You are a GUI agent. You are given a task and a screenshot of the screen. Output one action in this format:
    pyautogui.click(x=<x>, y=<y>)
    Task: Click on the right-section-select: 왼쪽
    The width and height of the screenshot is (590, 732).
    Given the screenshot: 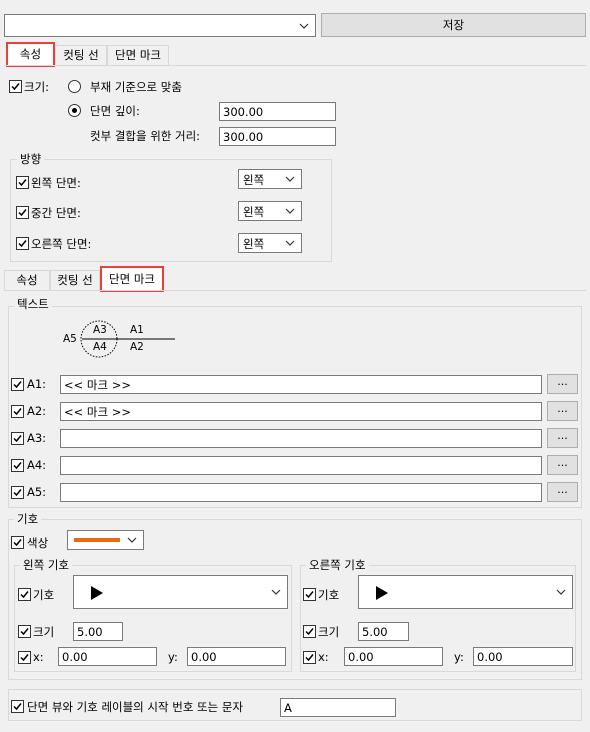 What is the action you would take?
    pyautogui.click(x=270, y=243)
    